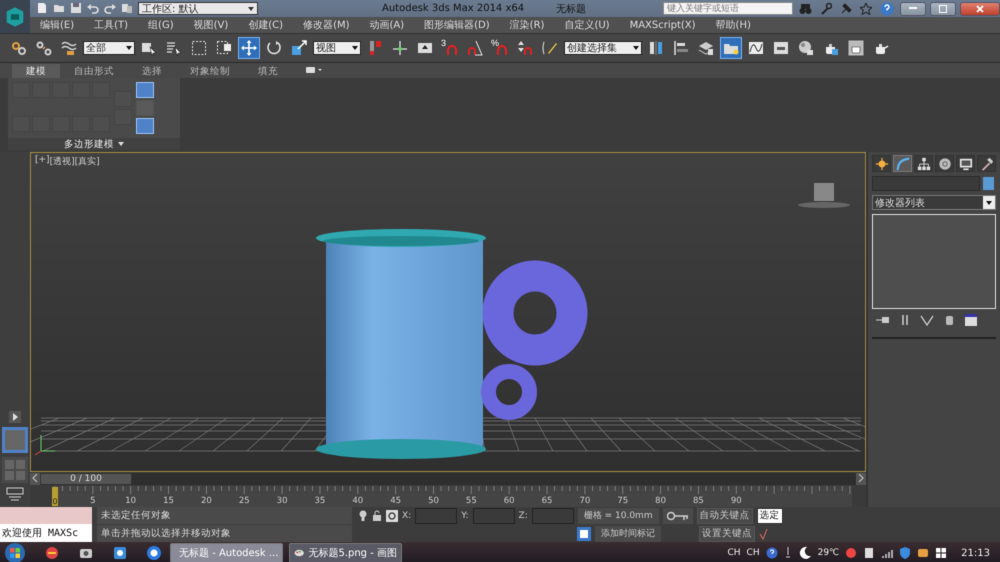 The width and height of the screenshot is (1000, 562). What do you see at coordinates (781, 48) in the screenshot?
I see `schematic-box-icon` at bounding box center [781, 48].